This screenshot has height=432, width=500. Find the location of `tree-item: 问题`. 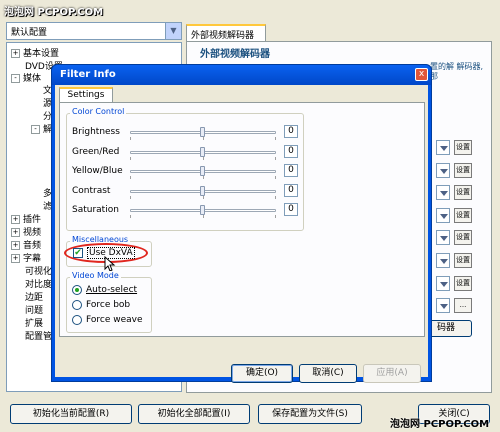

tree-item: 问题 is located at coordinates (34, 311).